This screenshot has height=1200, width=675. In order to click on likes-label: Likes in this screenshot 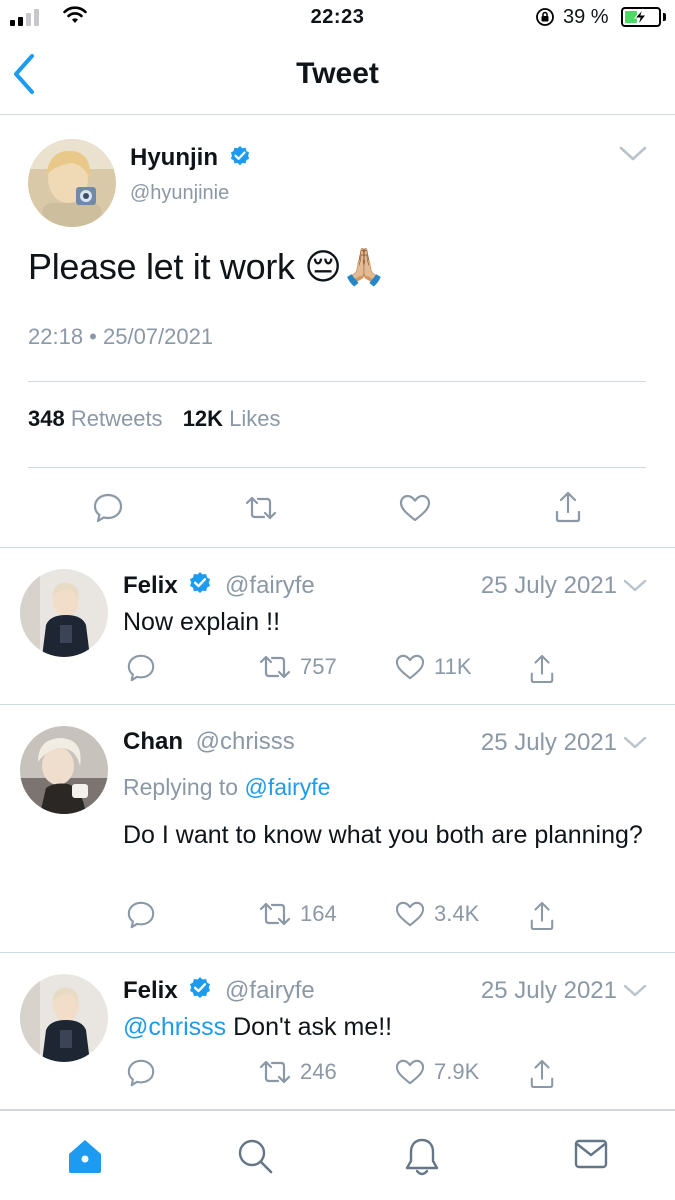, I will do `click(254, 418)`.